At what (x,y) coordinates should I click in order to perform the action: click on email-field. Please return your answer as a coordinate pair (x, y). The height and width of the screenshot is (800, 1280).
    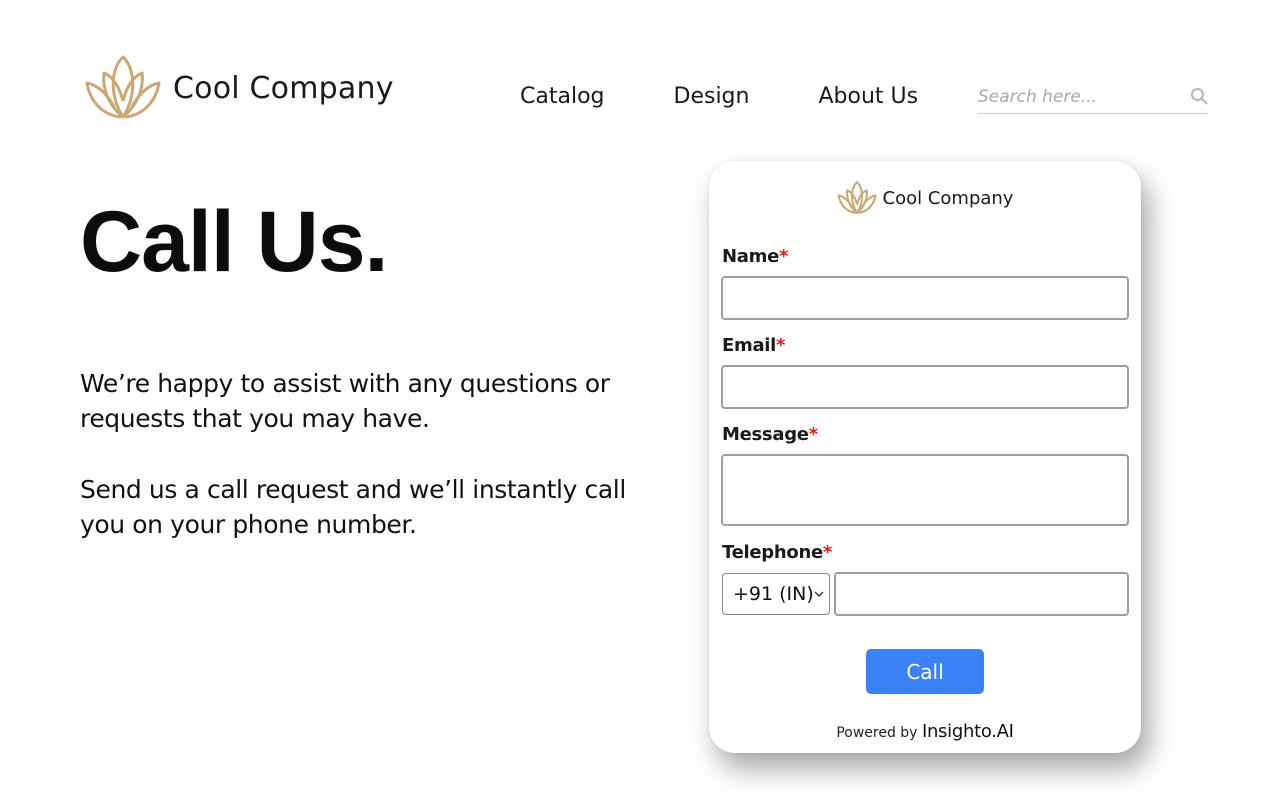
    Looking at the image, I should click on (925, 387).